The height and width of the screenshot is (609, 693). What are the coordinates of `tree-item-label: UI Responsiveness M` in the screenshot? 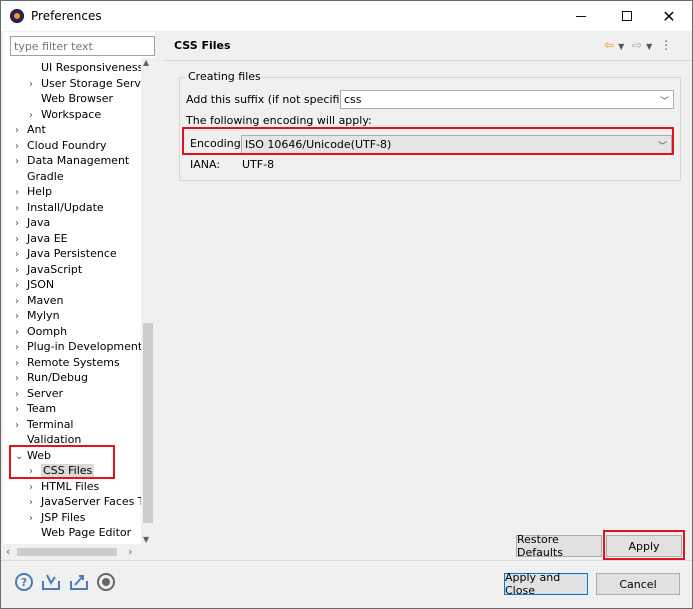 It's located at (91, 67).